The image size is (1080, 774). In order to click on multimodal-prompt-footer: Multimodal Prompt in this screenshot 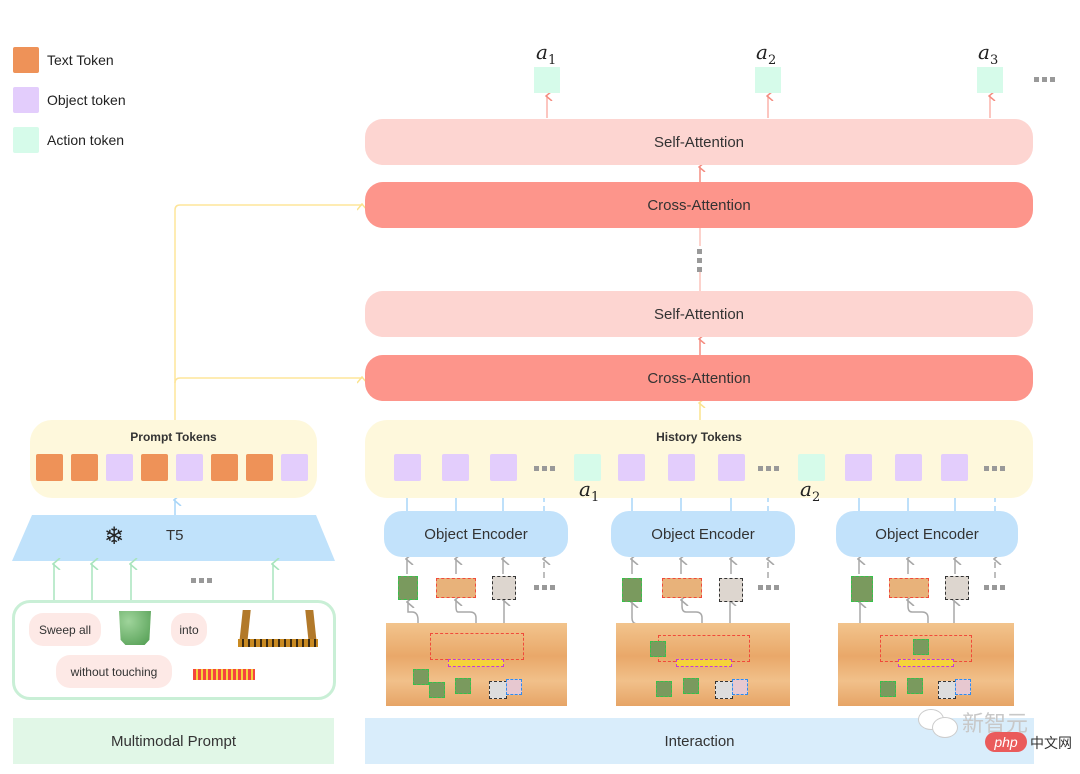, I will do `click(173, 741)`.